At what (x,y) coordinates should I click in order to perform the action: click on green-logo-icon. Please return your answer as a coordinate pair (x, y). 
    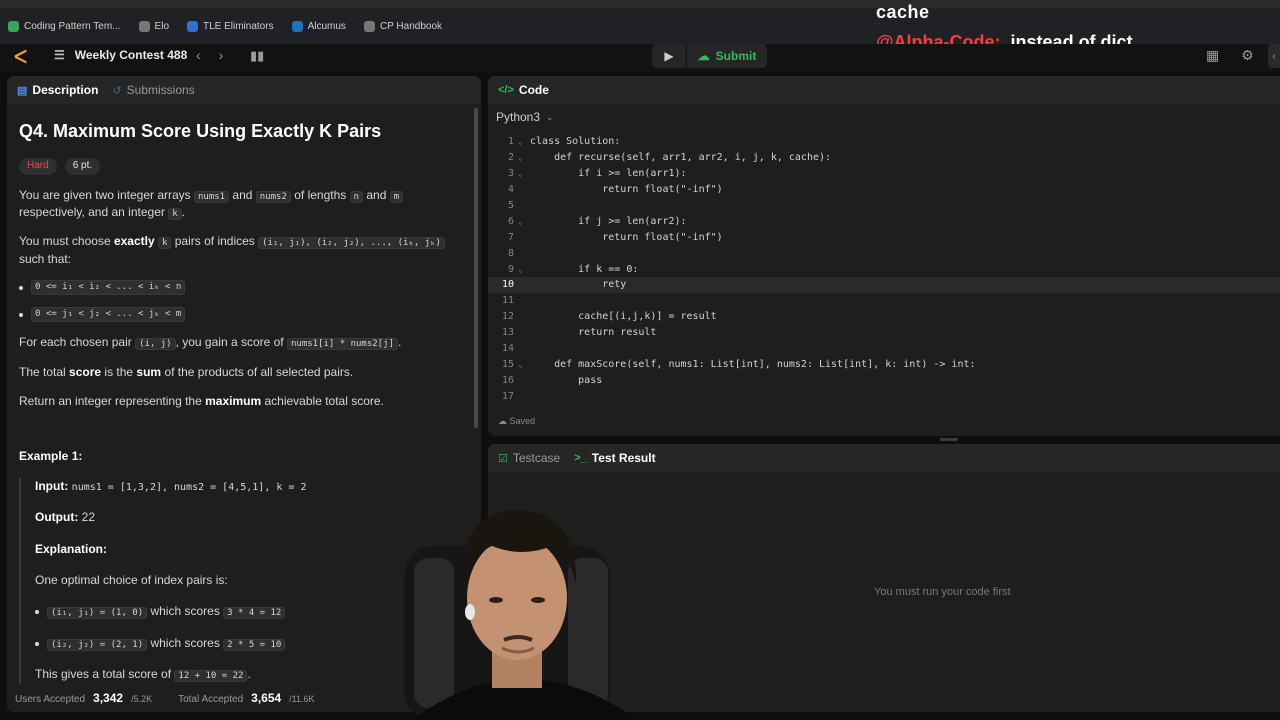
    Looking at the image, I should click on (13, 26).